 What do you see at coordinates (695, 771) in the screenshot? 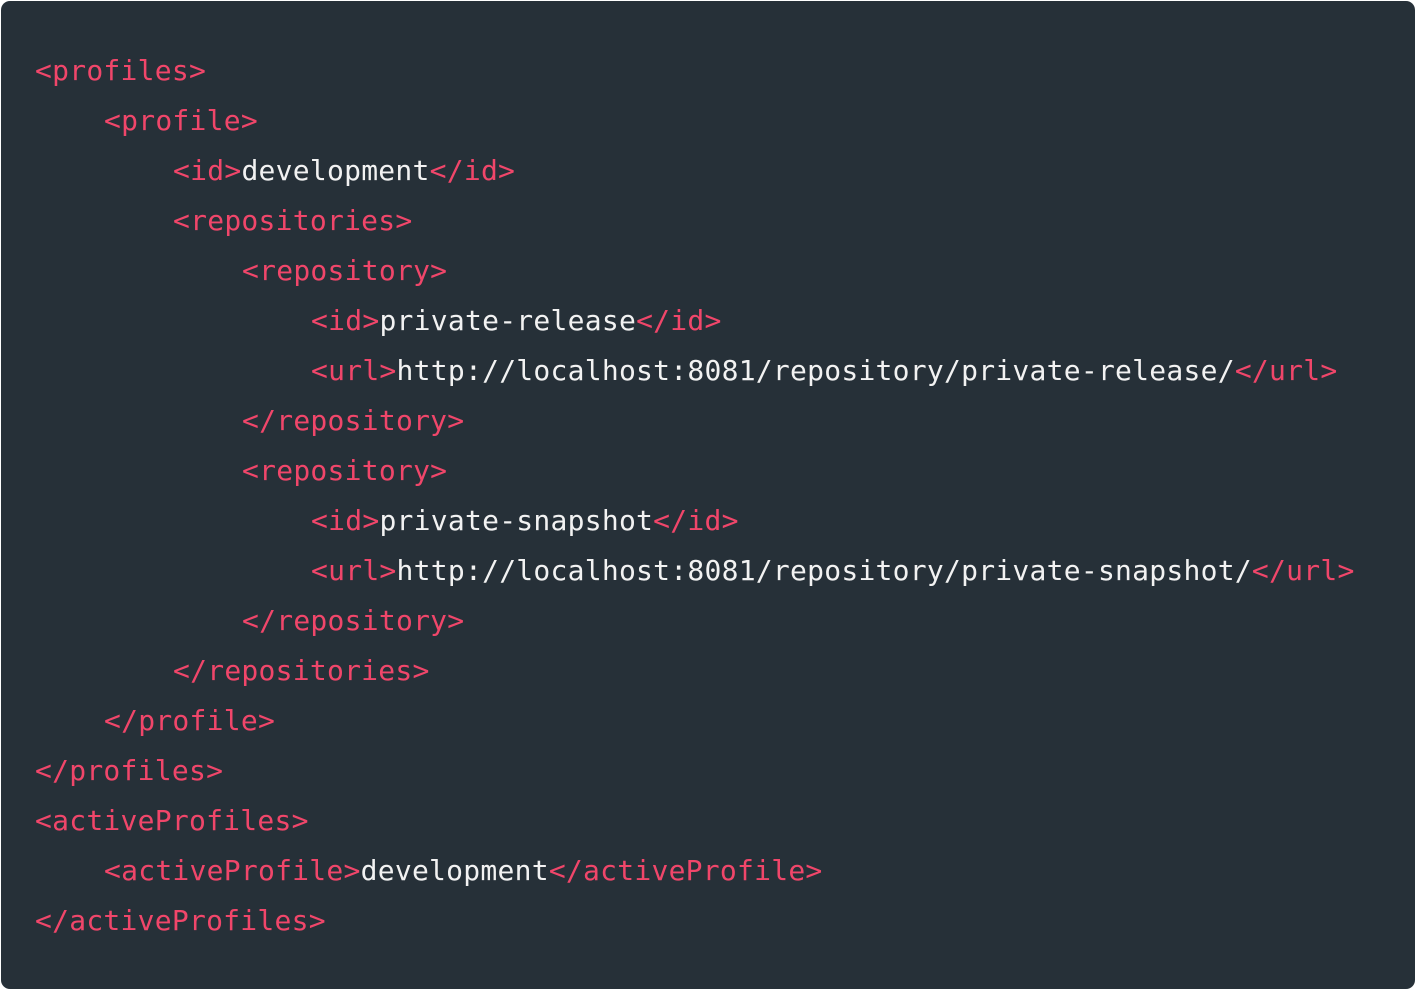
I see `code-line: </profiles>` at bounding box center [695, 771].